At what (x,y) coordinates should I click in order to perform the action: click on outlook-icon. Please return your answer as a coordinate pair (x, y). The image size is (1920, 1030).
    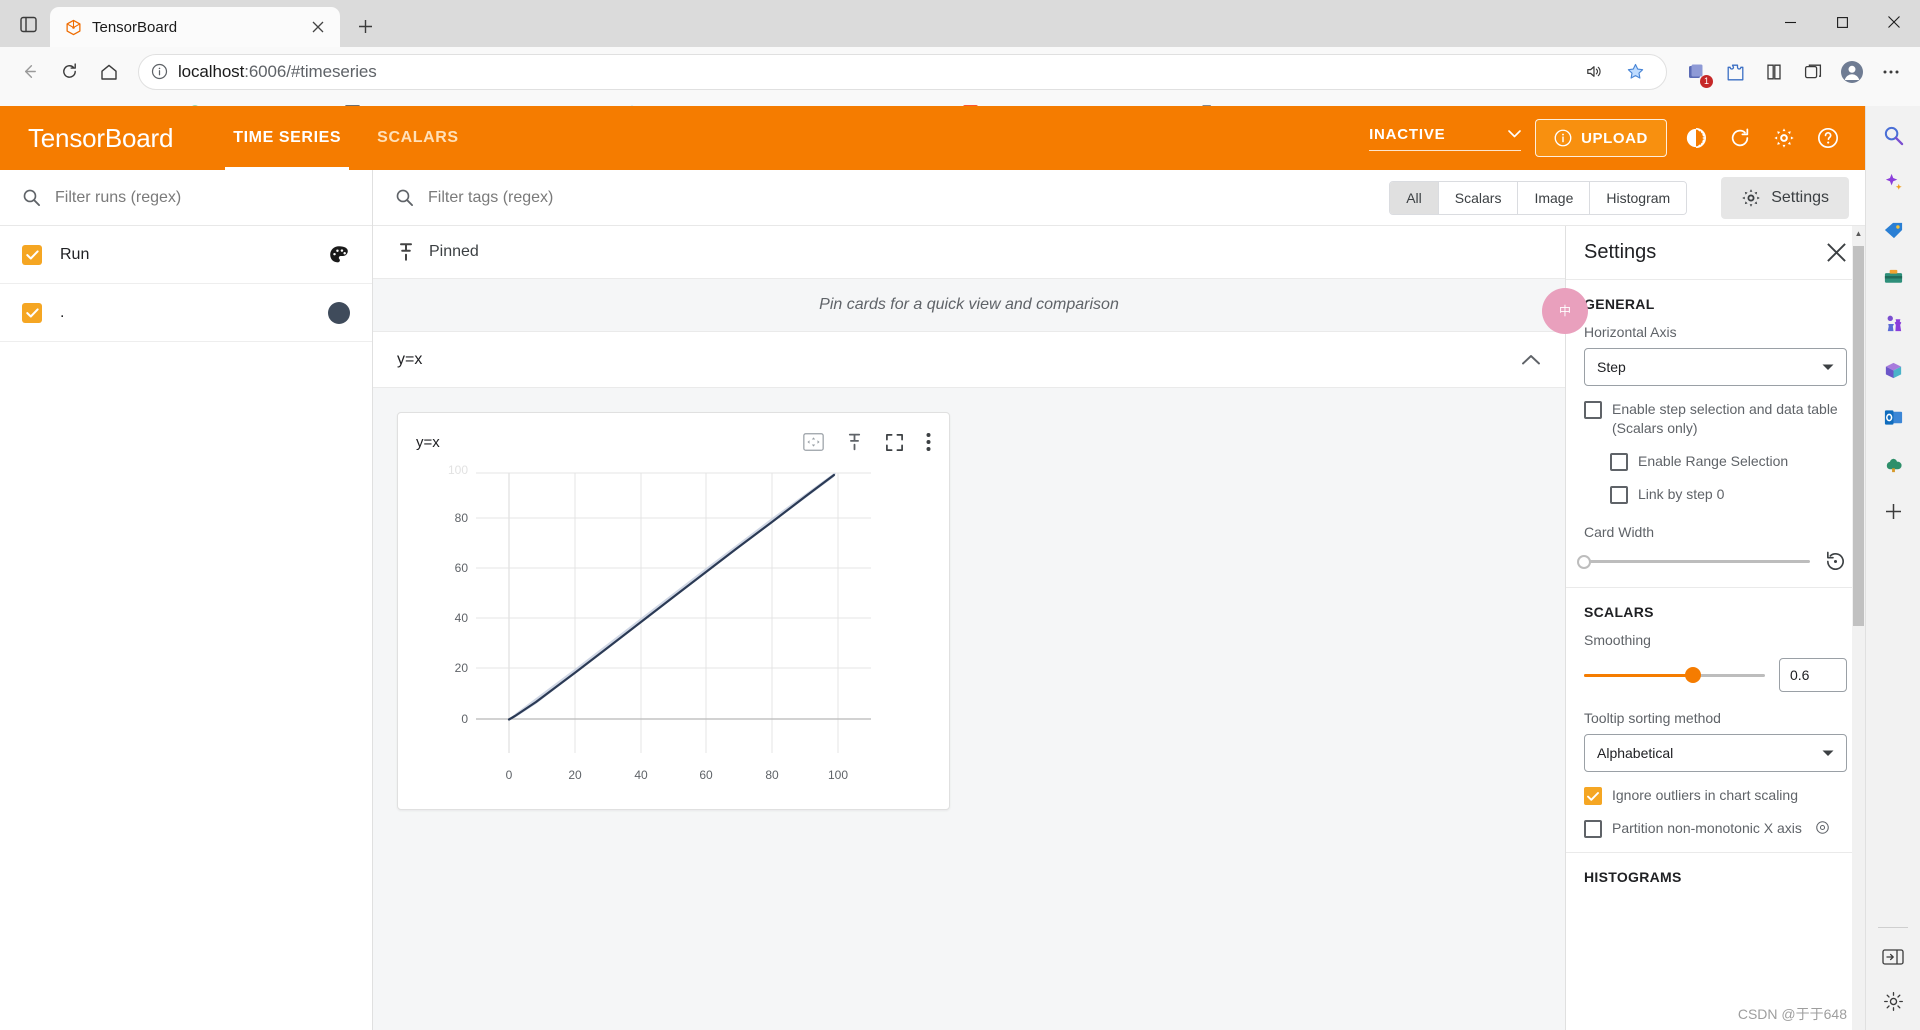
    Looking at the image, I should click on (1893, 417).